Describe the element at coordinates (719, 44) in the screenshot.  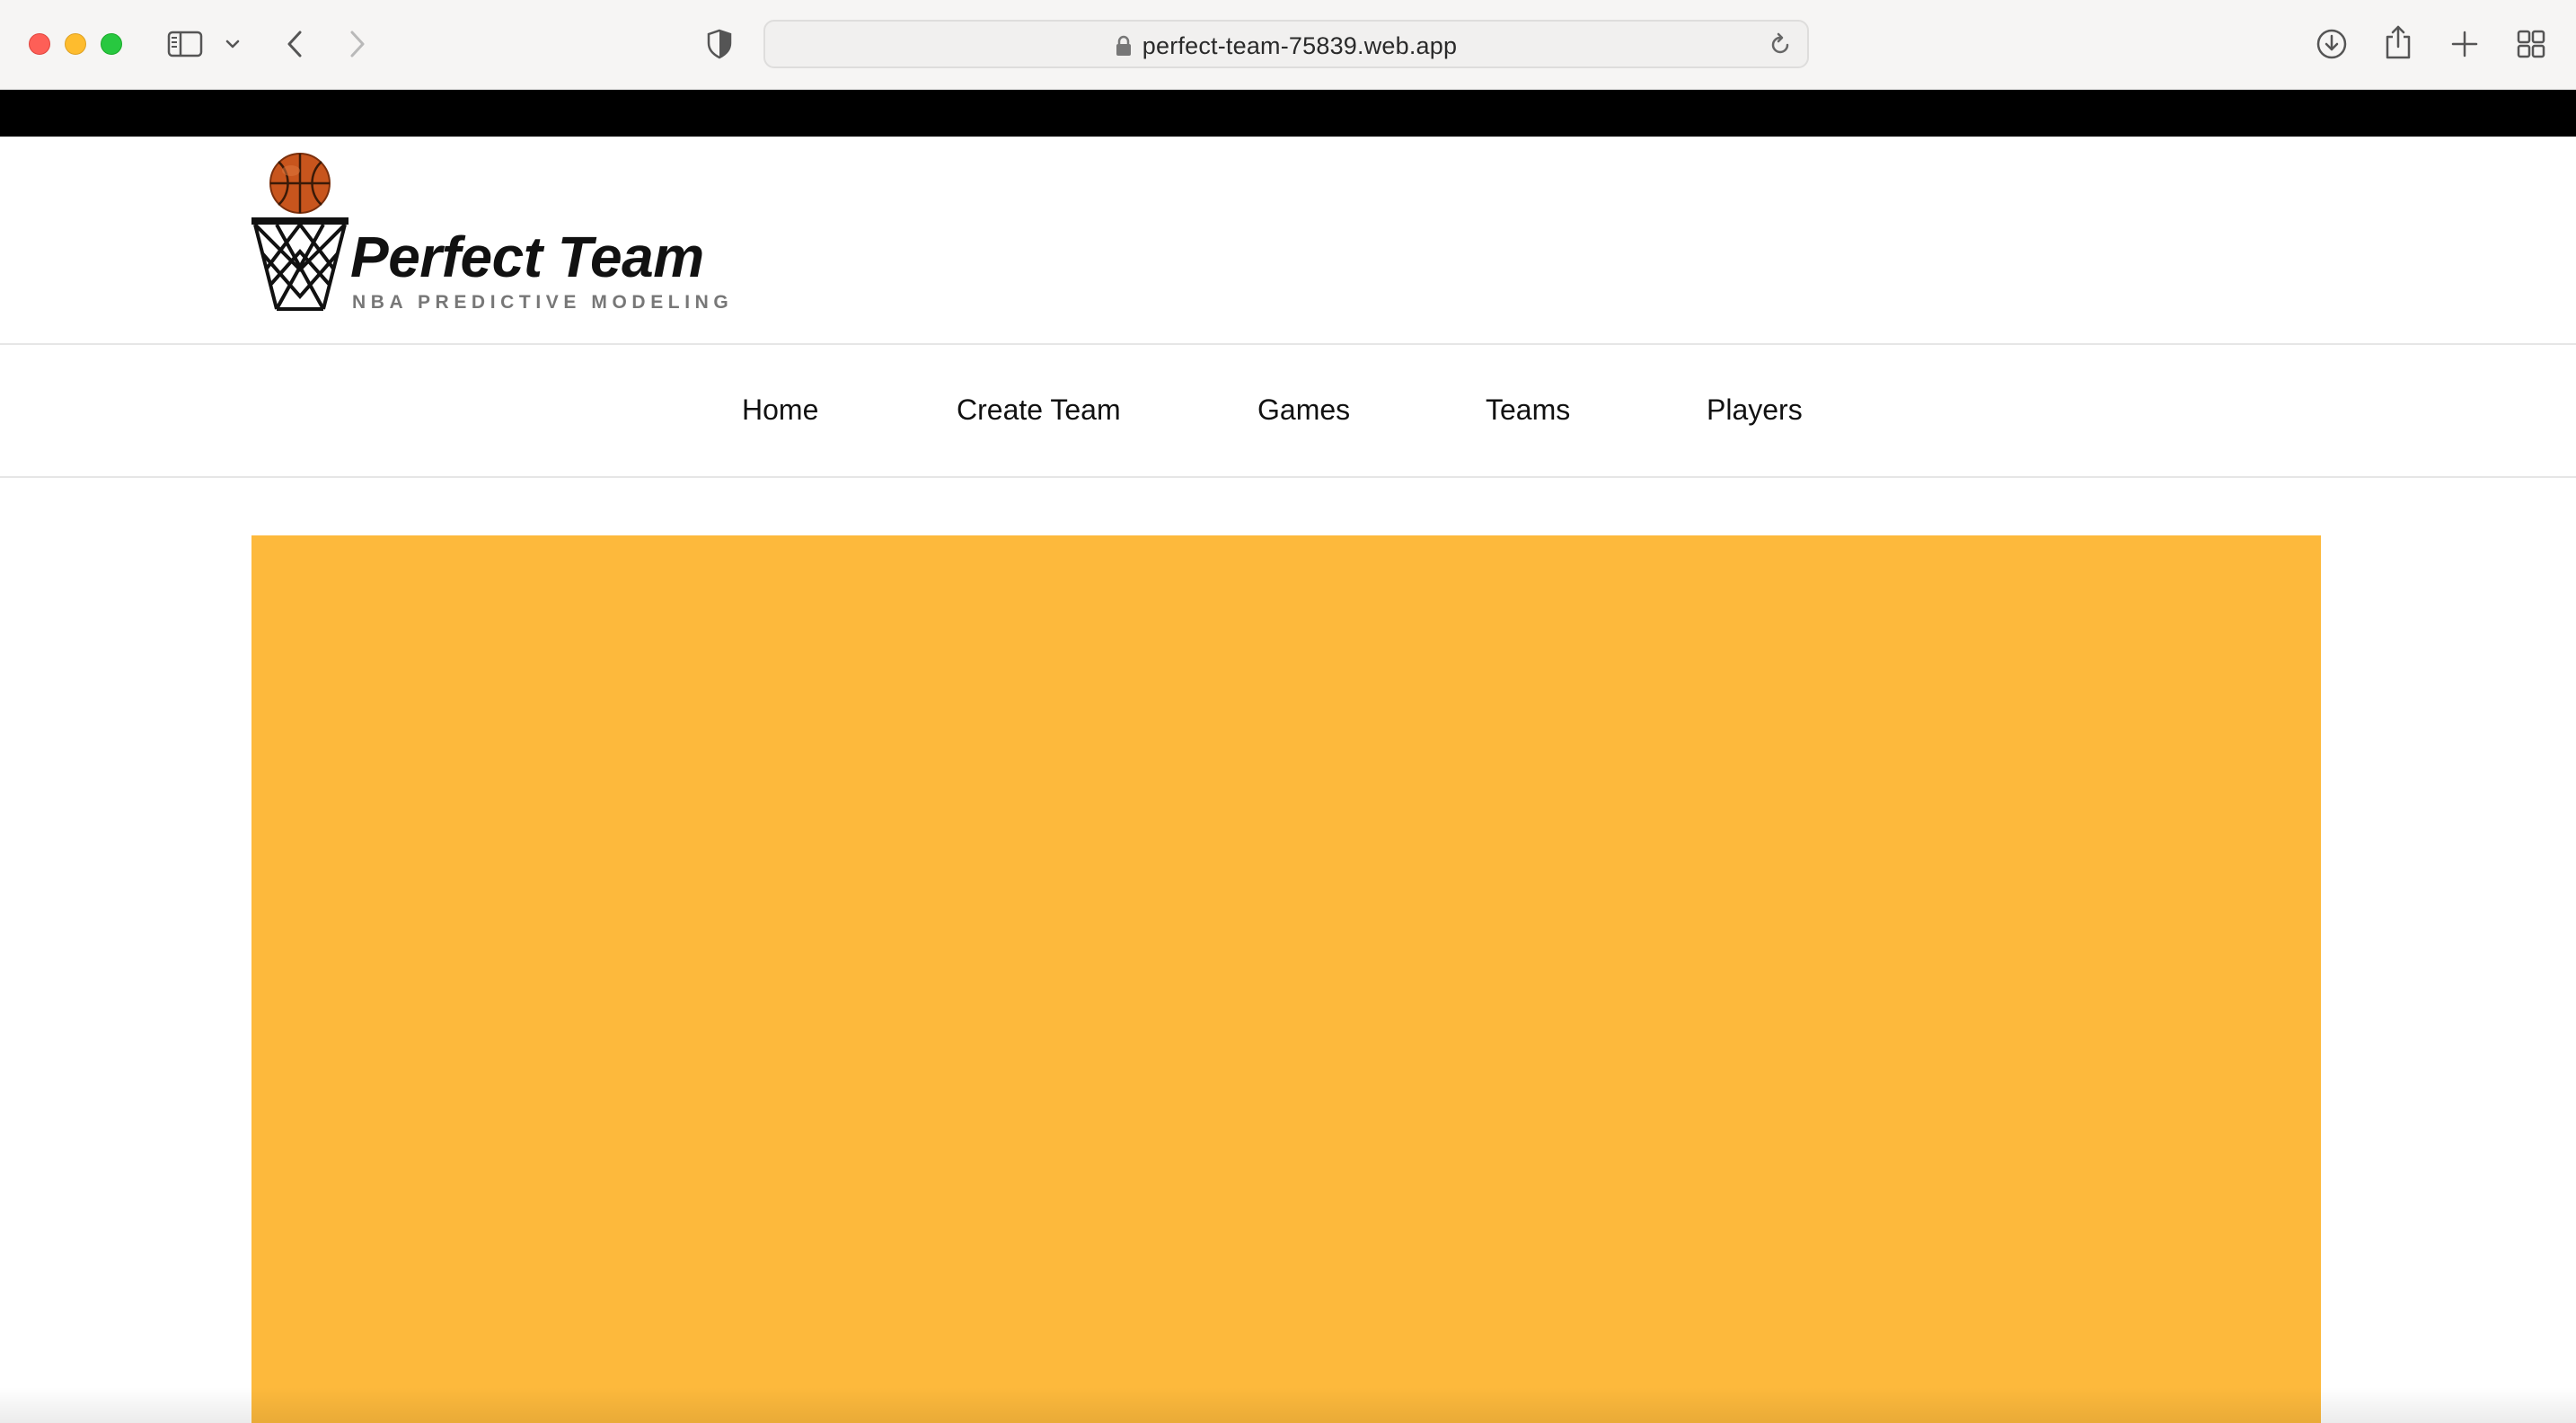
I see `shield-icon` at that location.